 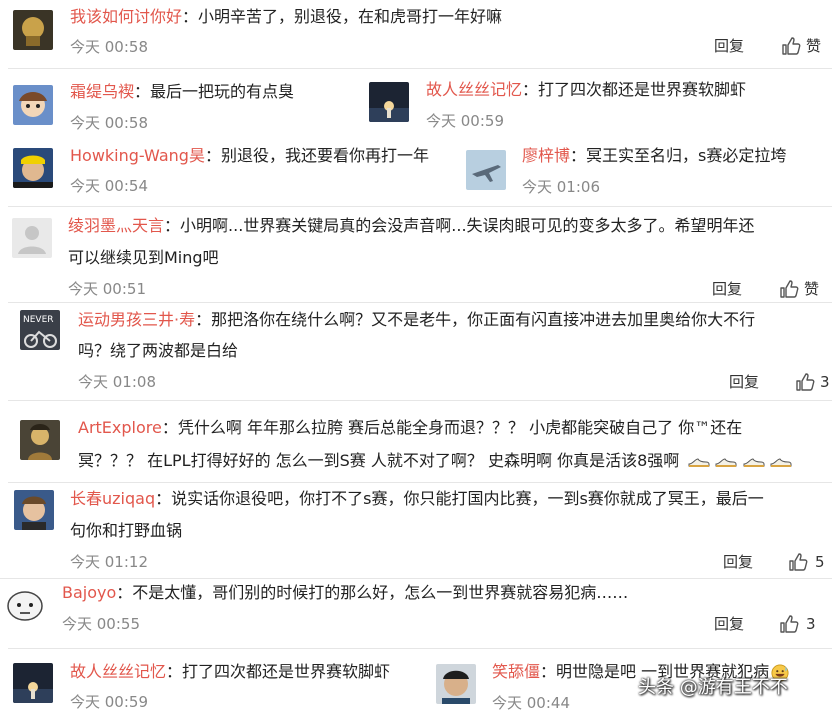 What do you see at coordinates (137, 155) in the screenshot?
I see `comment-username: Howking-Wang昊` at bounding box center [137, 155].